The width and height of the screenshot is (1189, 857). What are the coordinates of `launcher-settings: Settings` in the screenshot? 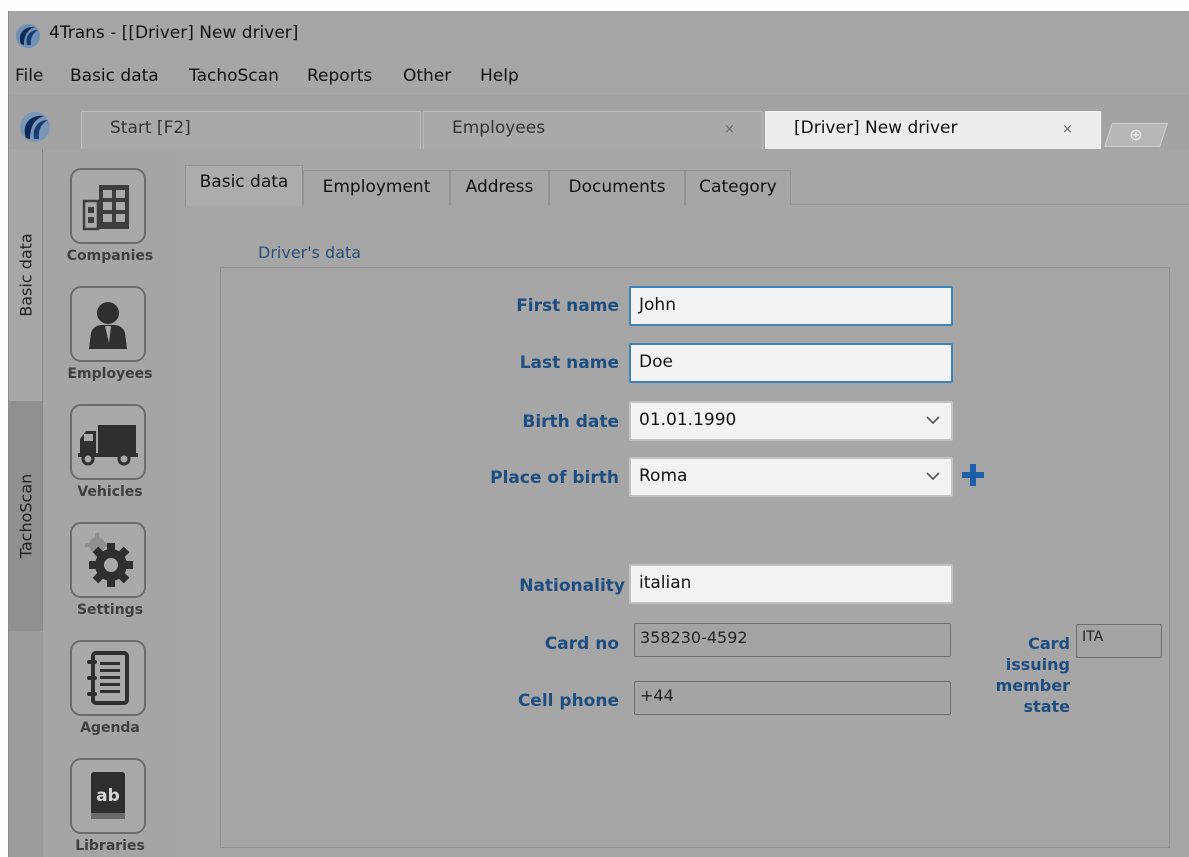 It's located at (110, 579).